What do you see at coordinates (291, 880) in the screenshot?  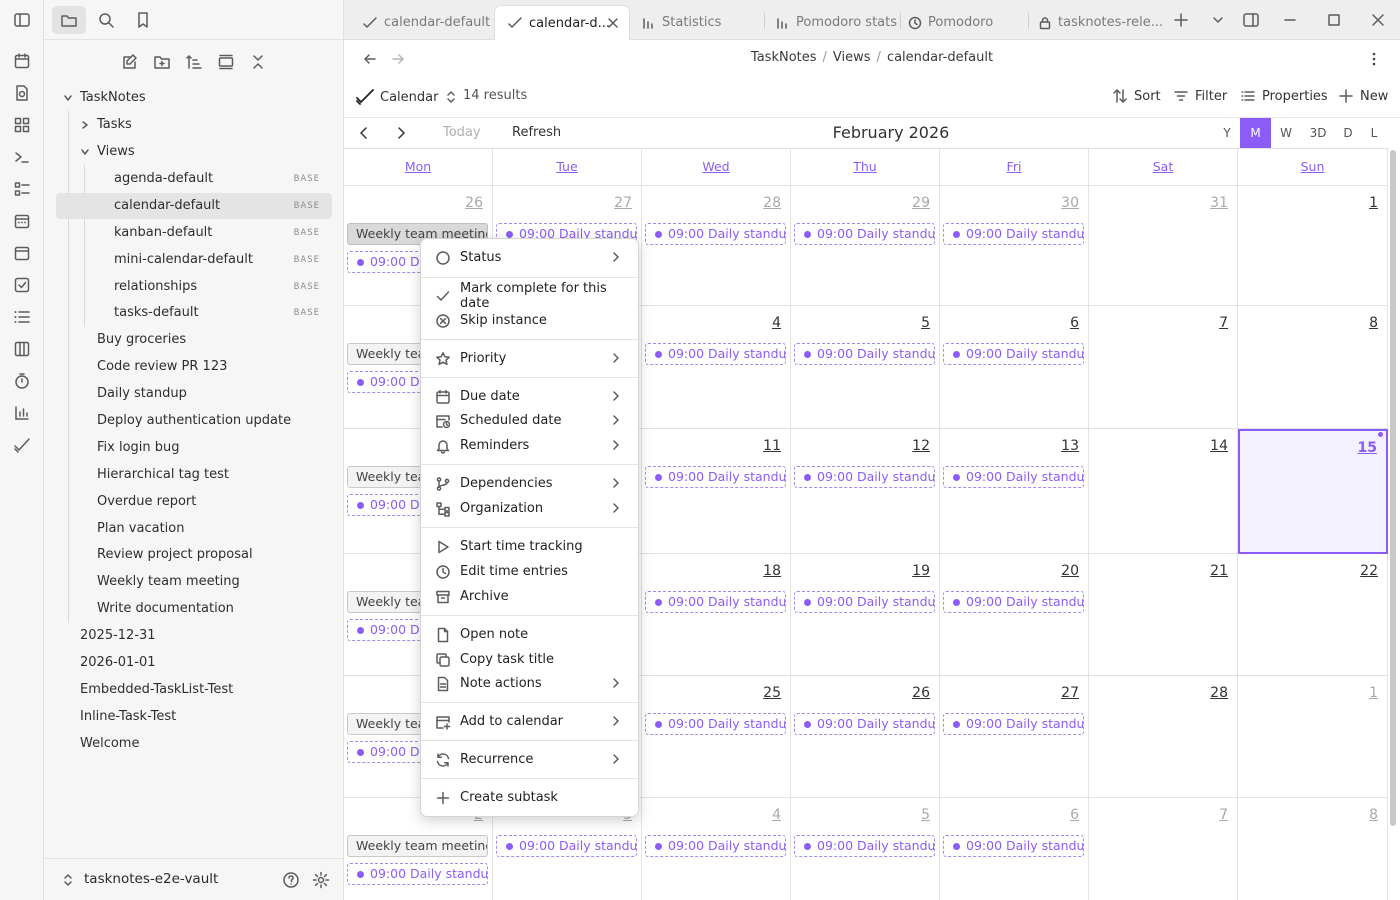 I see `help-icon` at bounding box center [291, 880].